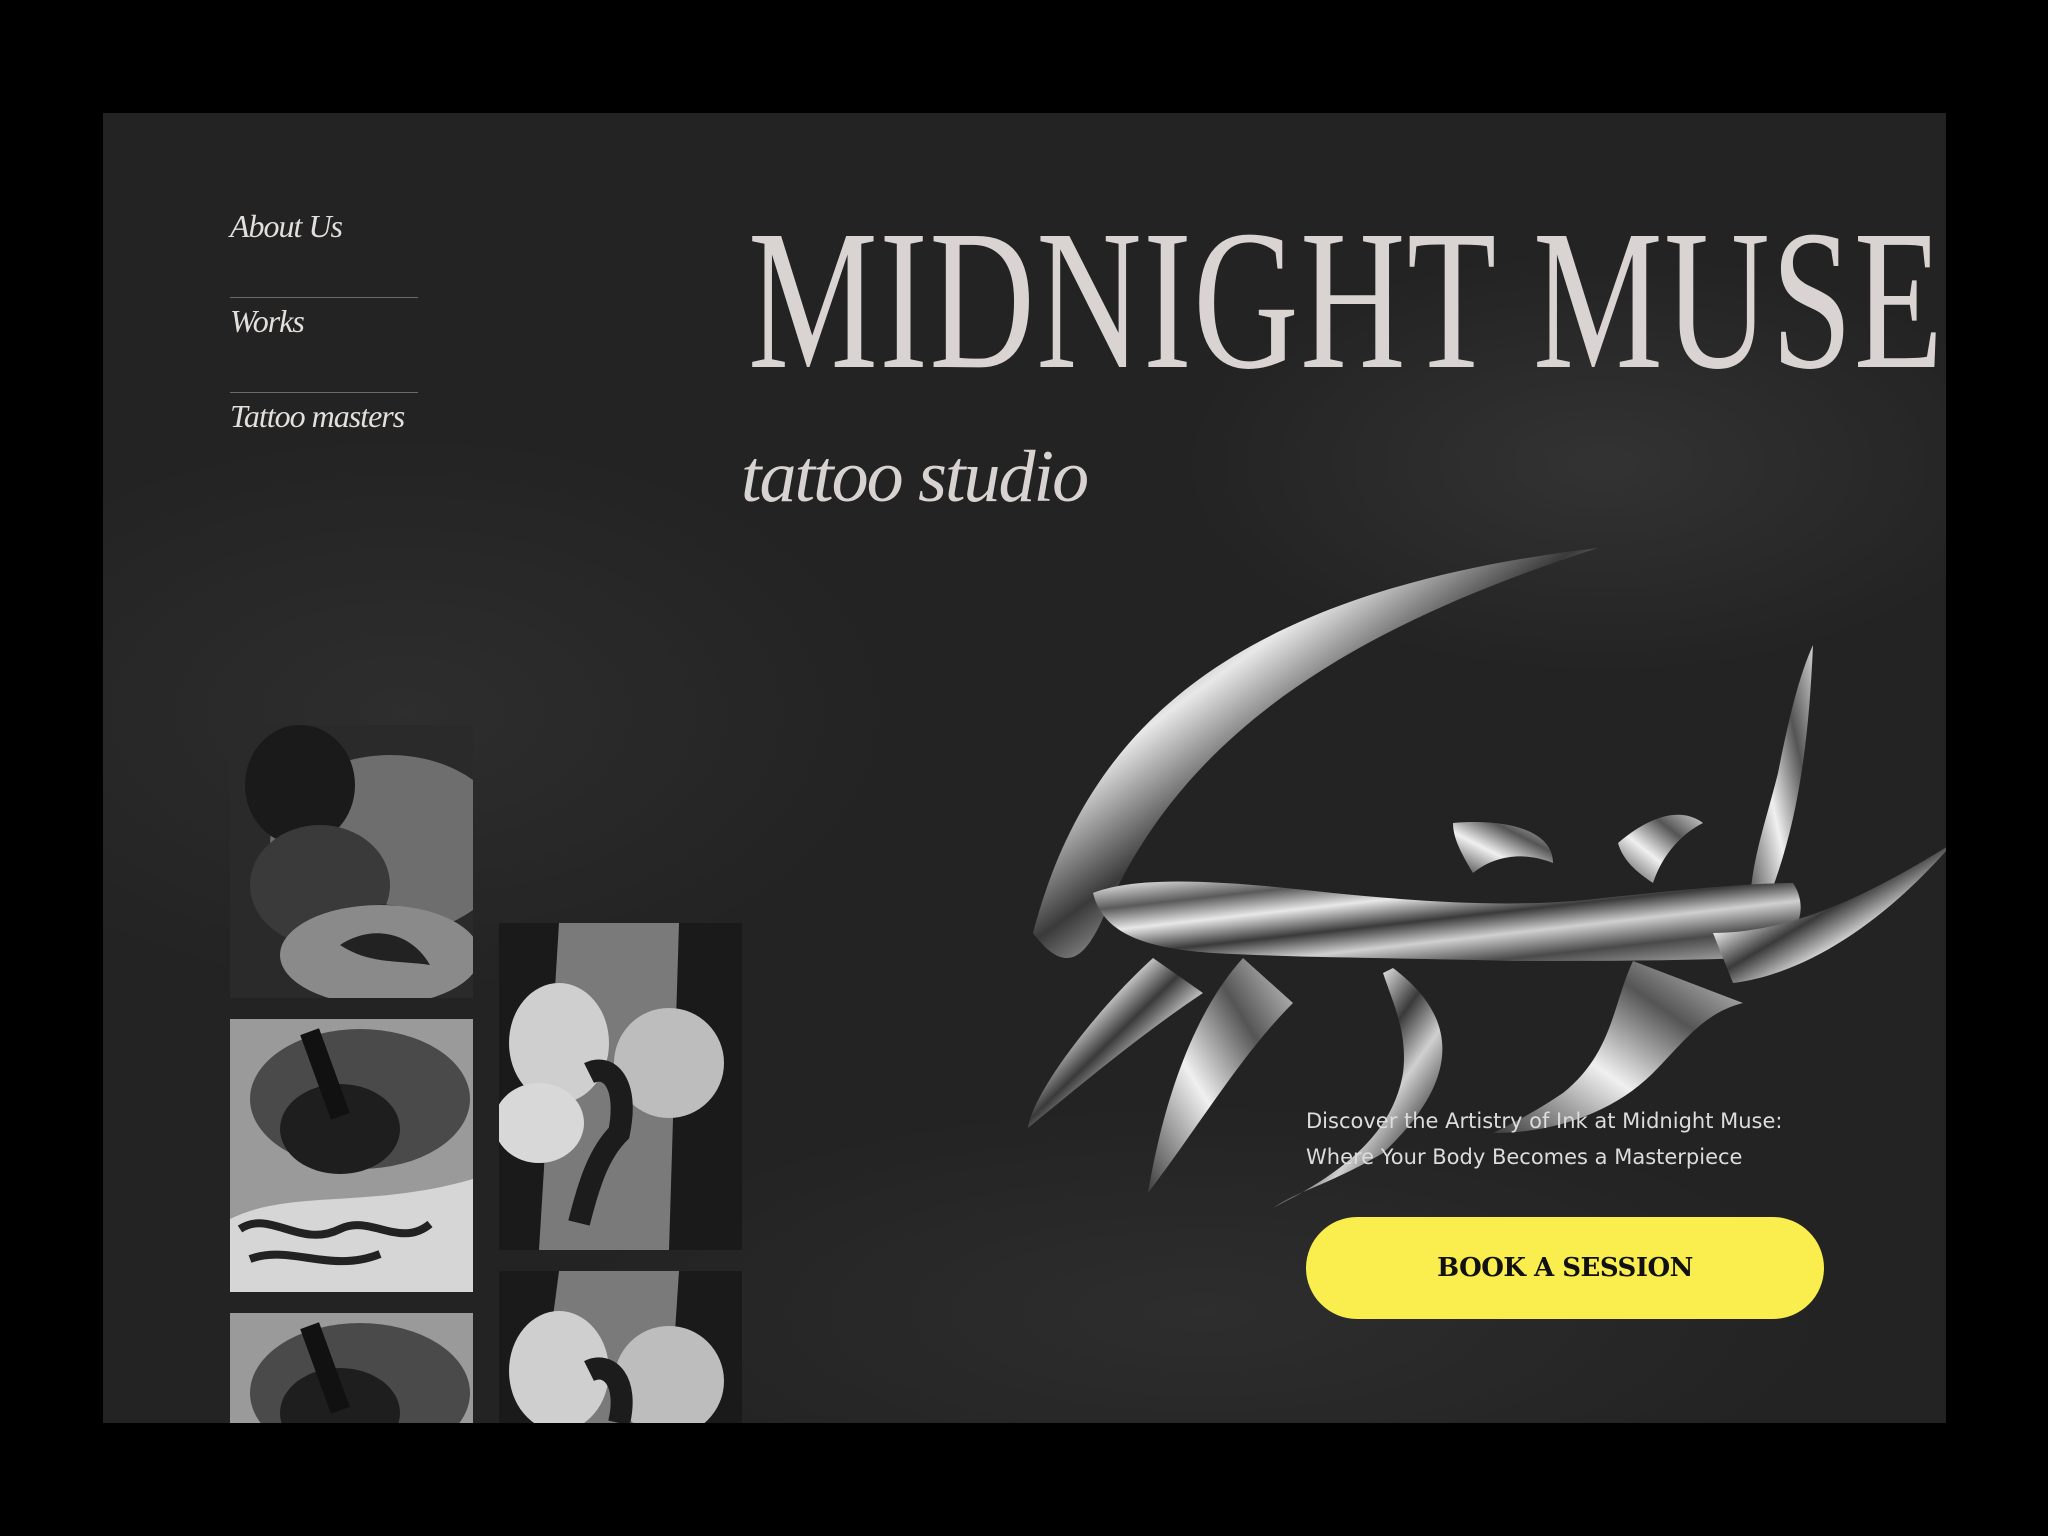 Image resolution: width=2048 pixels, height=1536 pixels. What do you see at coordinates (1565, 1268) in the screenshot?
I see `book-session-button: BOOK A SESSION` at bounding box center [1565, 1268].